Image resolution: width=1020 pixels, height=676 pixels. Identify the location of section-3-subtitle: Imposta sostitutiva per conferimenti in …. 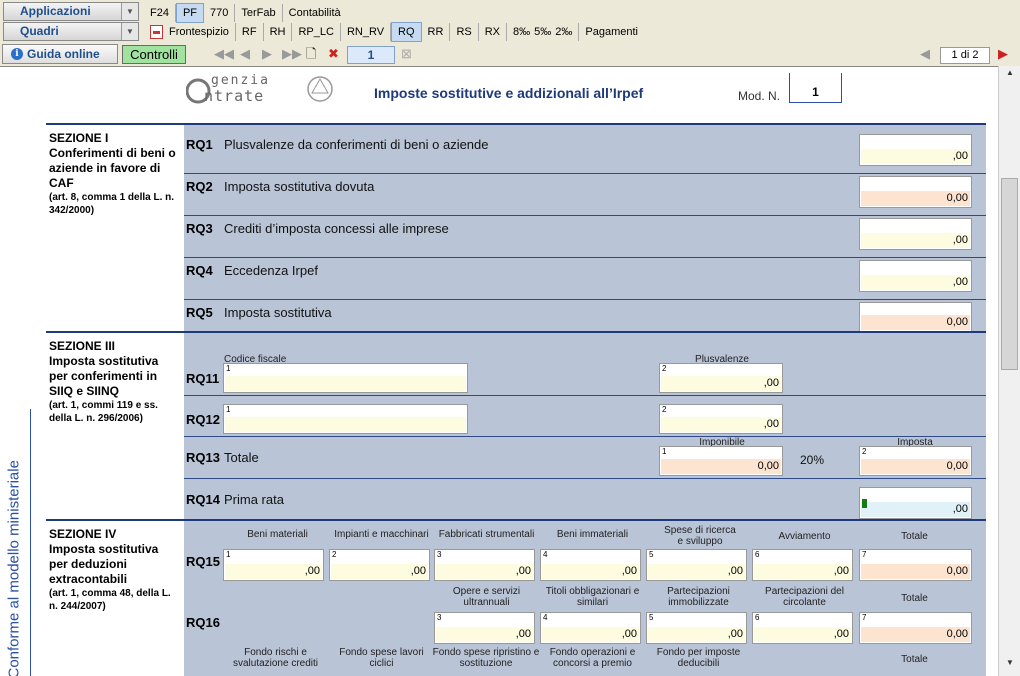
(104, 376).